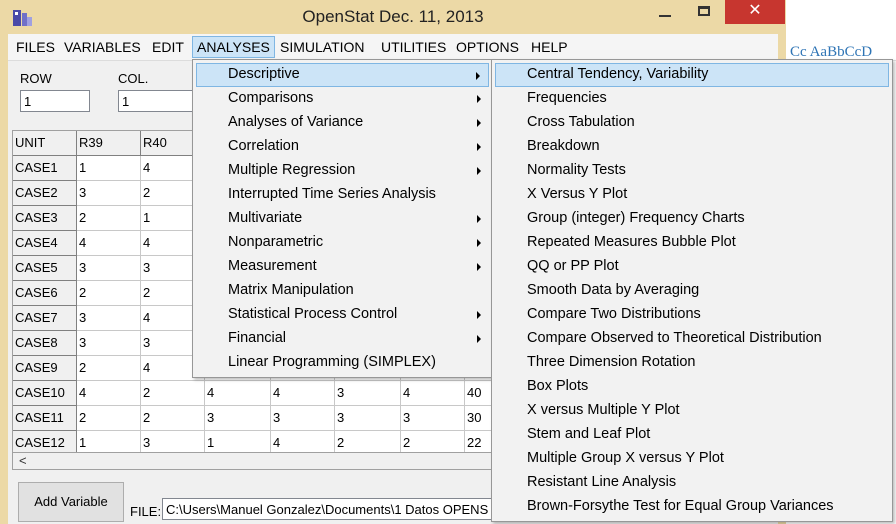 The image size is (896, 524). Describe the element at coordinates (342, 243) in the screenshot. I see `analyses-menu-item: Nonparametric` at that location.